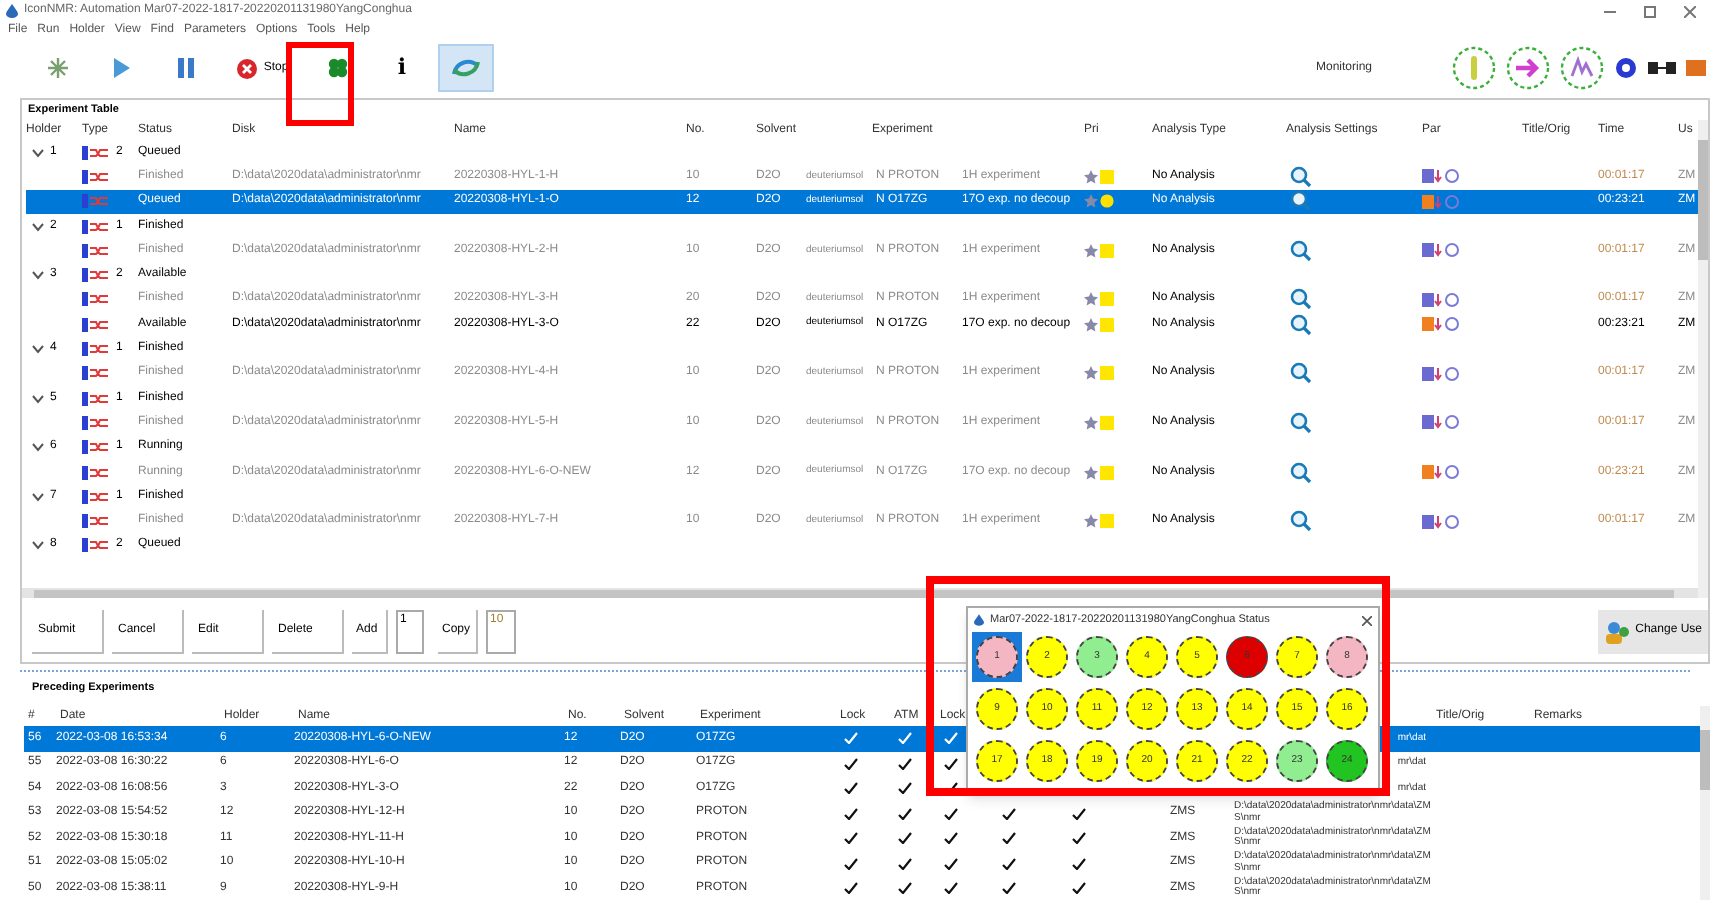 The image size is (1710, 900). What do you see at coordinates (1696, 68) in the screenshot?
I see `user-switch-icon` at bounding box center [1696, 68].